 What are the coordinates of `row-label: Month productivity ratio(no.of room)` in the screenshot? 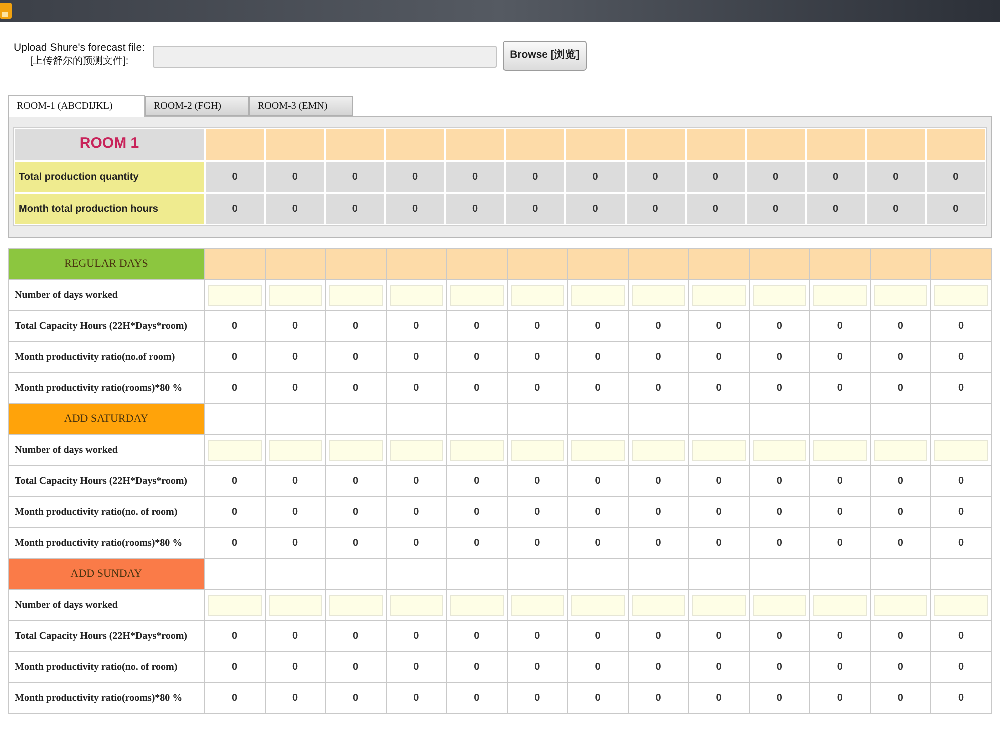 It's located at (106, 357).